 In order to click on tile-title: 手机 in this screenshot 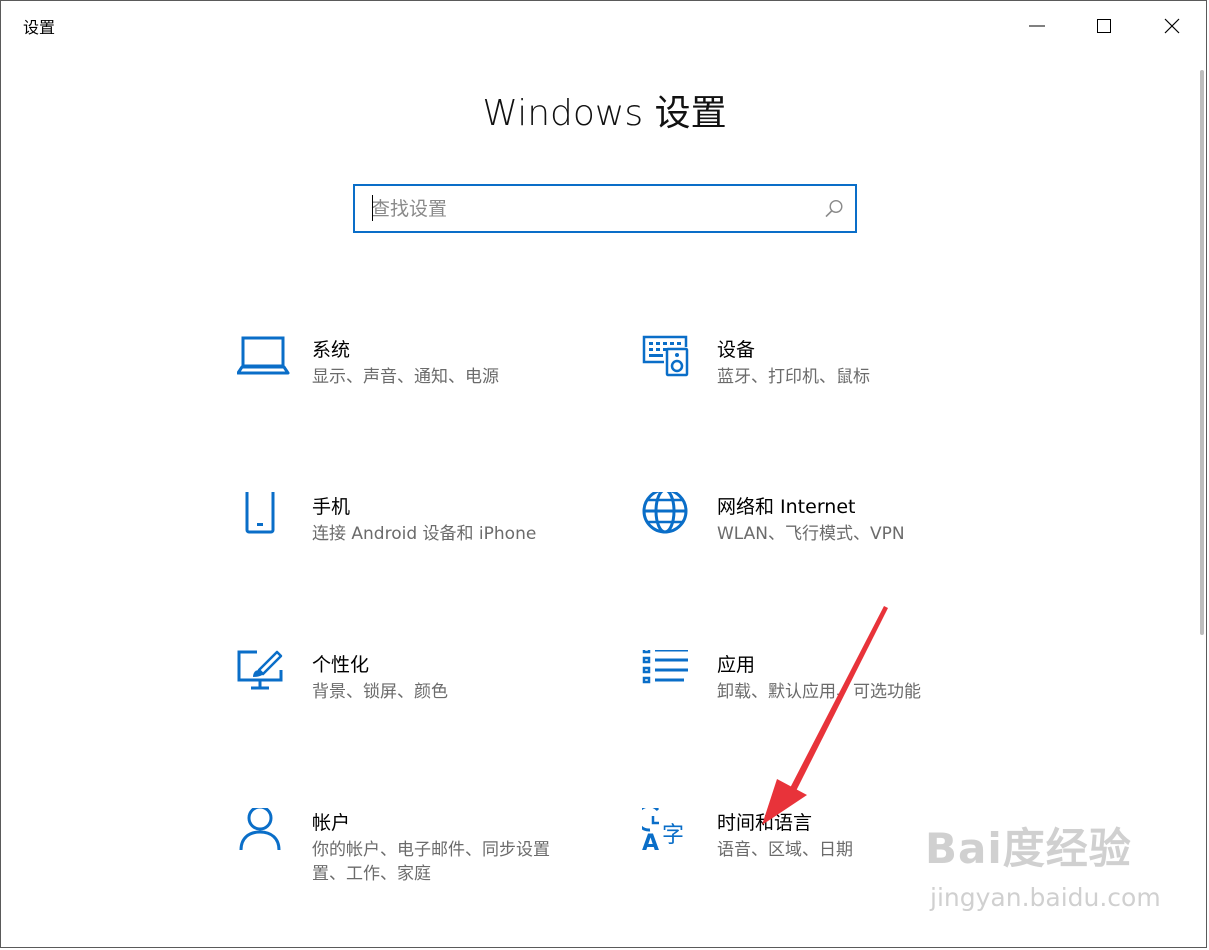, I will do `click(331, 507)`.